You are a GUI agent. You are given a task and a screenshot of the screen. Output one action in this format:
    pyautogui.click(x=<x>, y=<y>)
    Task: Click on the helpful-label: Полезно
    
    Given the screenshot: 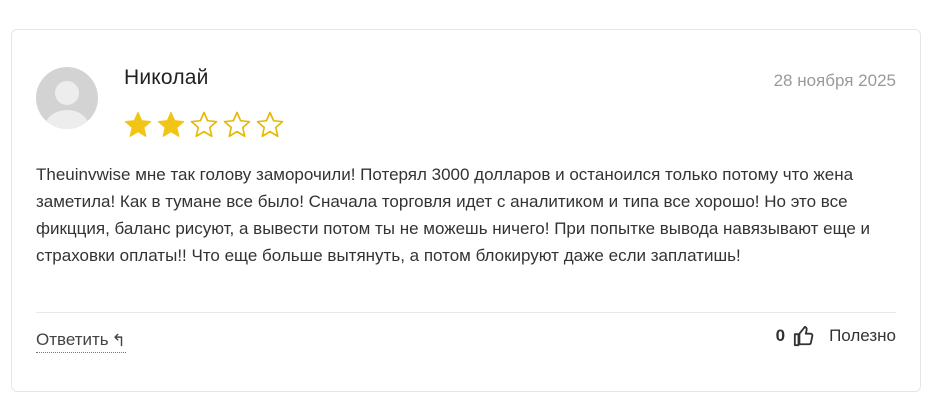 What is the action you would take?
    pyautogui.click(x=862, y=335)
    